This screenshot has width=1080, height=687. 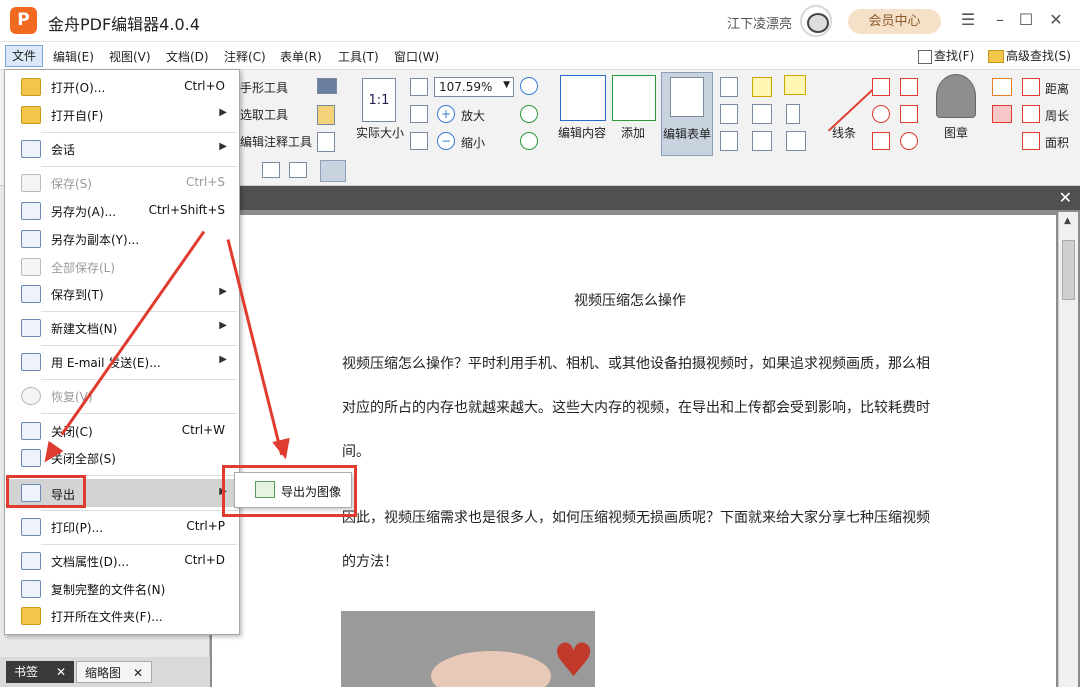 I want to click on zoom-out-label: 缩小, so click(x=473, y=142).